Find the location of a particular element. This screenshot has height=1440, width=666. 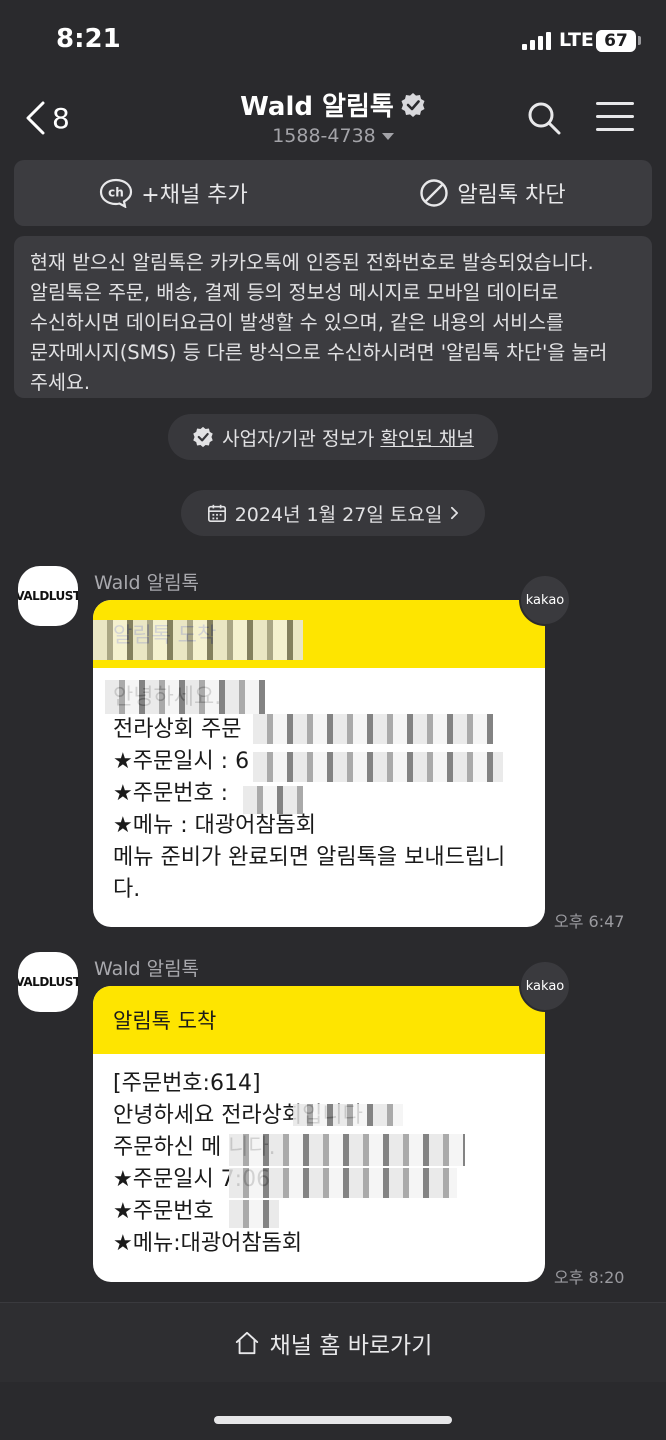

caret-down-icon is located at coordinates (387, 136).